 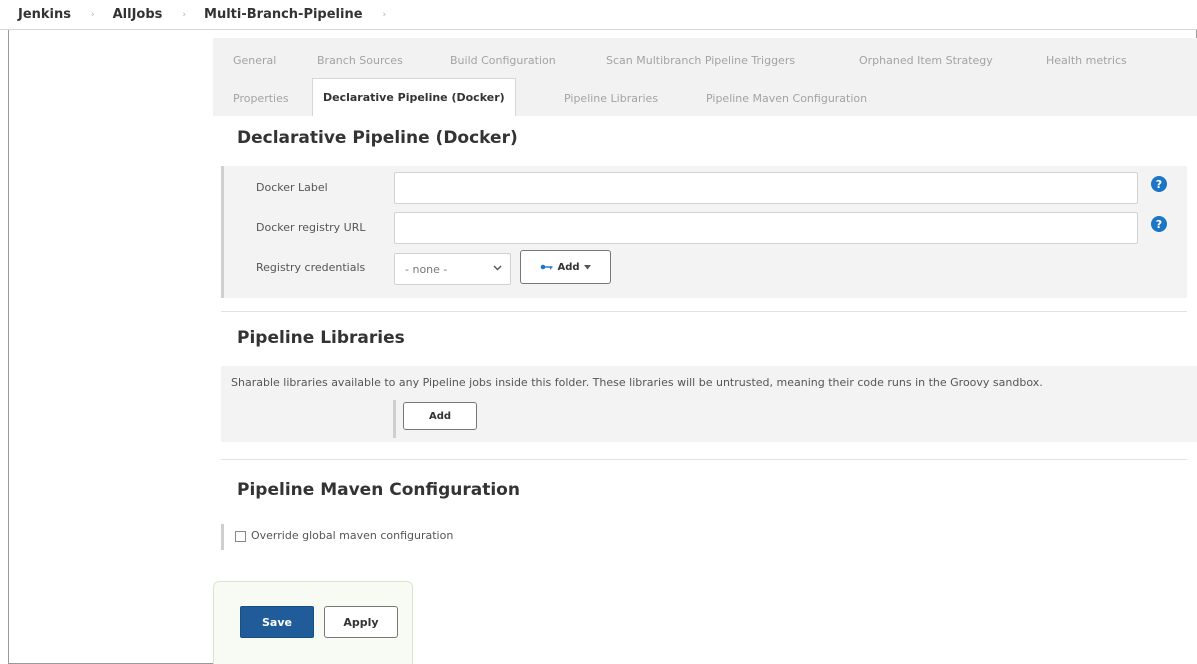 I want to click on breadcrumb-item-jenkins: Jenkins ›, so click(x=65, y=14).